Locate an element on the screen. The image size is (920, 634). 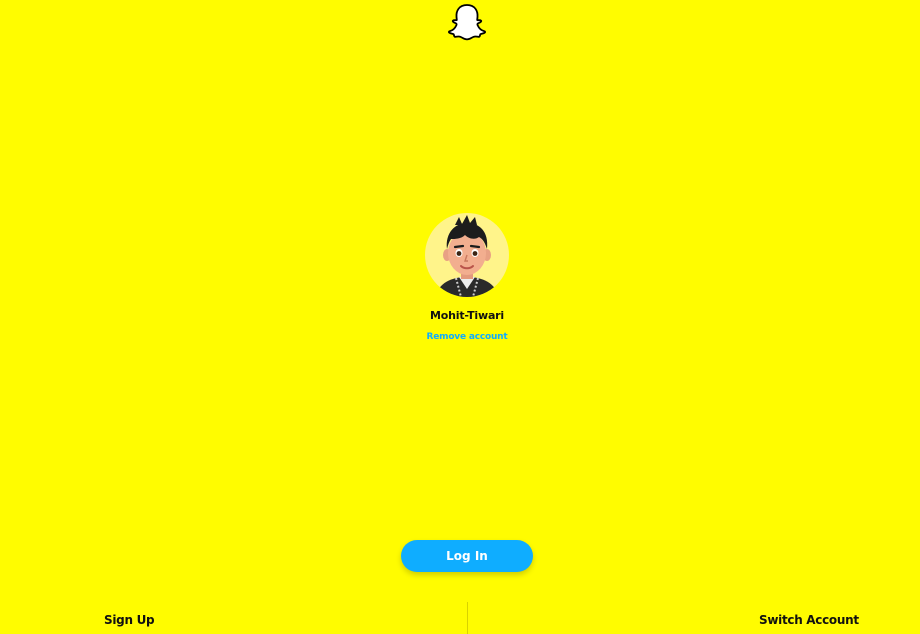
sign-up-link: Sign Up is located at coordinates (129, 620).